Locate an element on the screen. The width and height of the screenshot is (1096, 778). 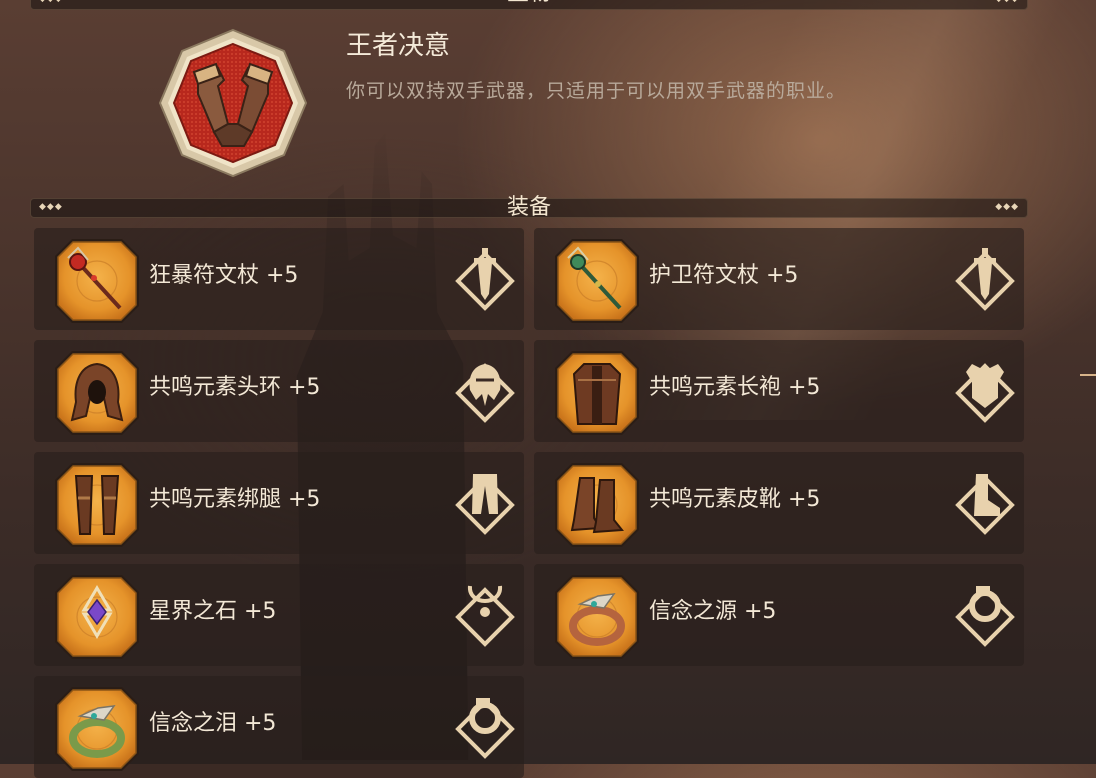
equipment-card: 共鸣元素头环 +5 is located at coordinates (279, 391).